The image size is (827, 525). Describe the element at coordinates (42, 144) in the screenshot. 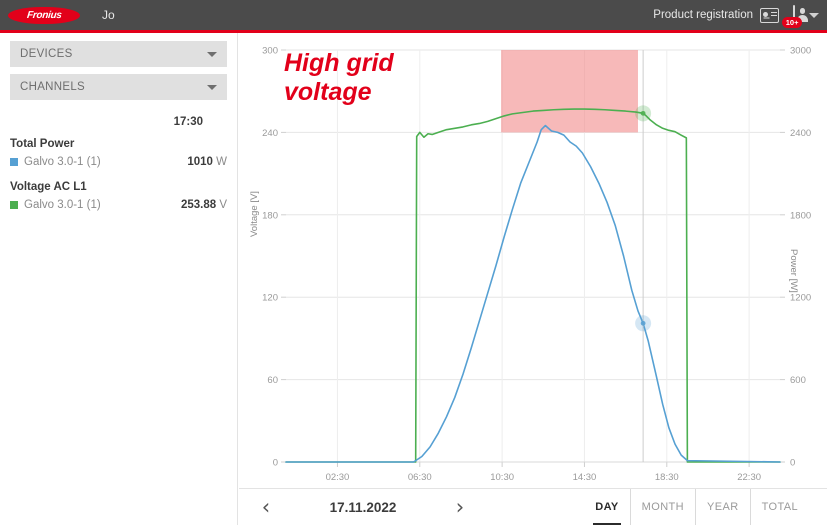

I see `legend-group-title-total-power: Total Power` at that location.